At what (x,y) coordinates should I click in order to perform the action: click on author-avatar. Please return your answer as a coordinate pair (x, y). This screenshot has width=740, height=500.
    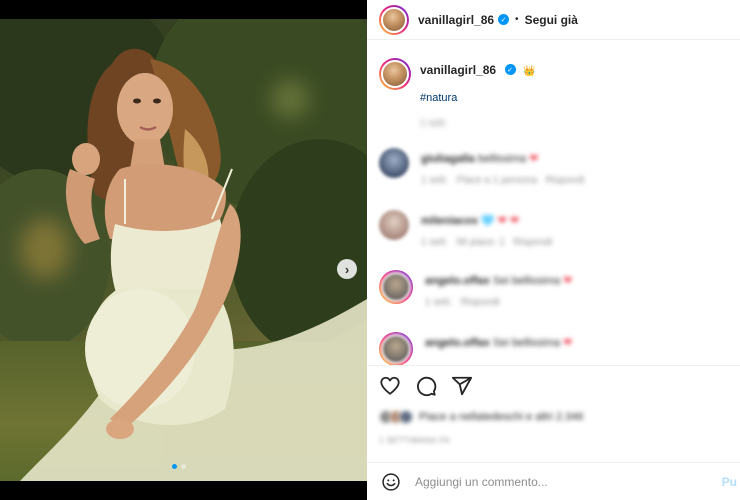
    Looking at the image, I should click on (394, 19).